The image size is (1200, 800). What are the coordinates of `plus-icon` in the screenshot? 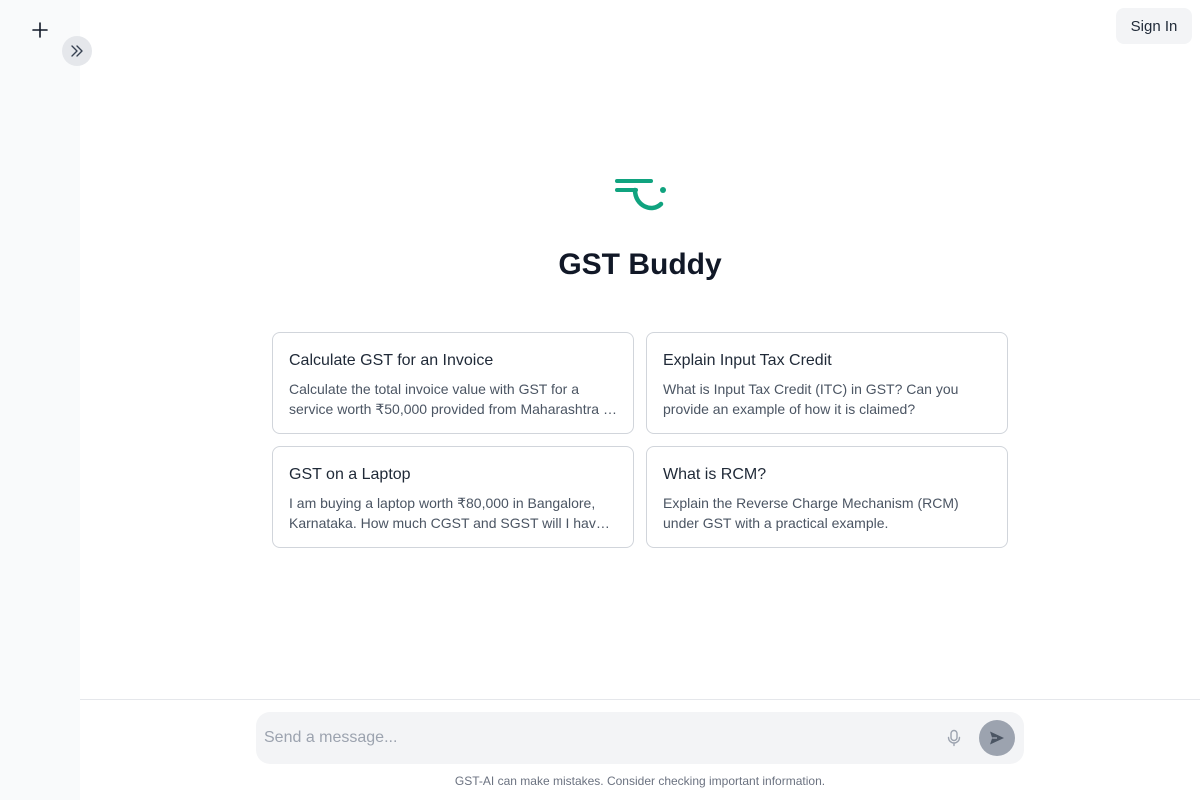 It's located at (40, 30).